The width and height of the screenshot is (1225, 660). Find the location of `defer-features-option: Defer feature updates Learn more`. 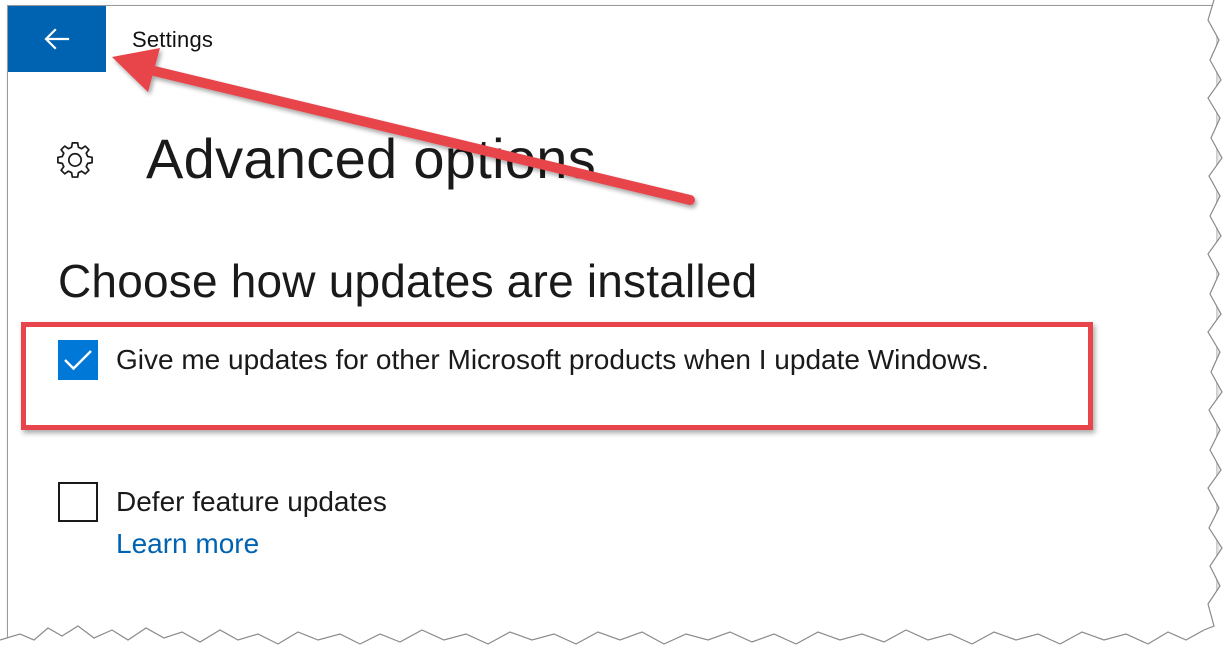

defer-features-option: Defer feature updates Learn more is located at coordinates (222, 524).